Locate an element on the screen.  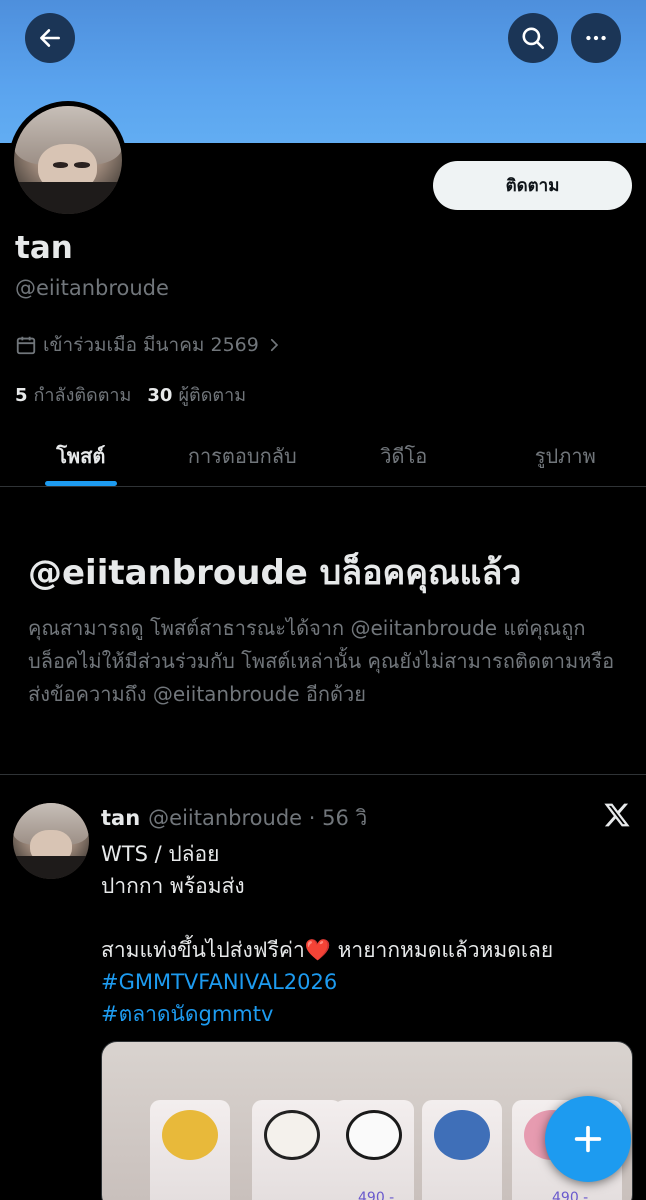
search-button is located at coordinates (533, 38).